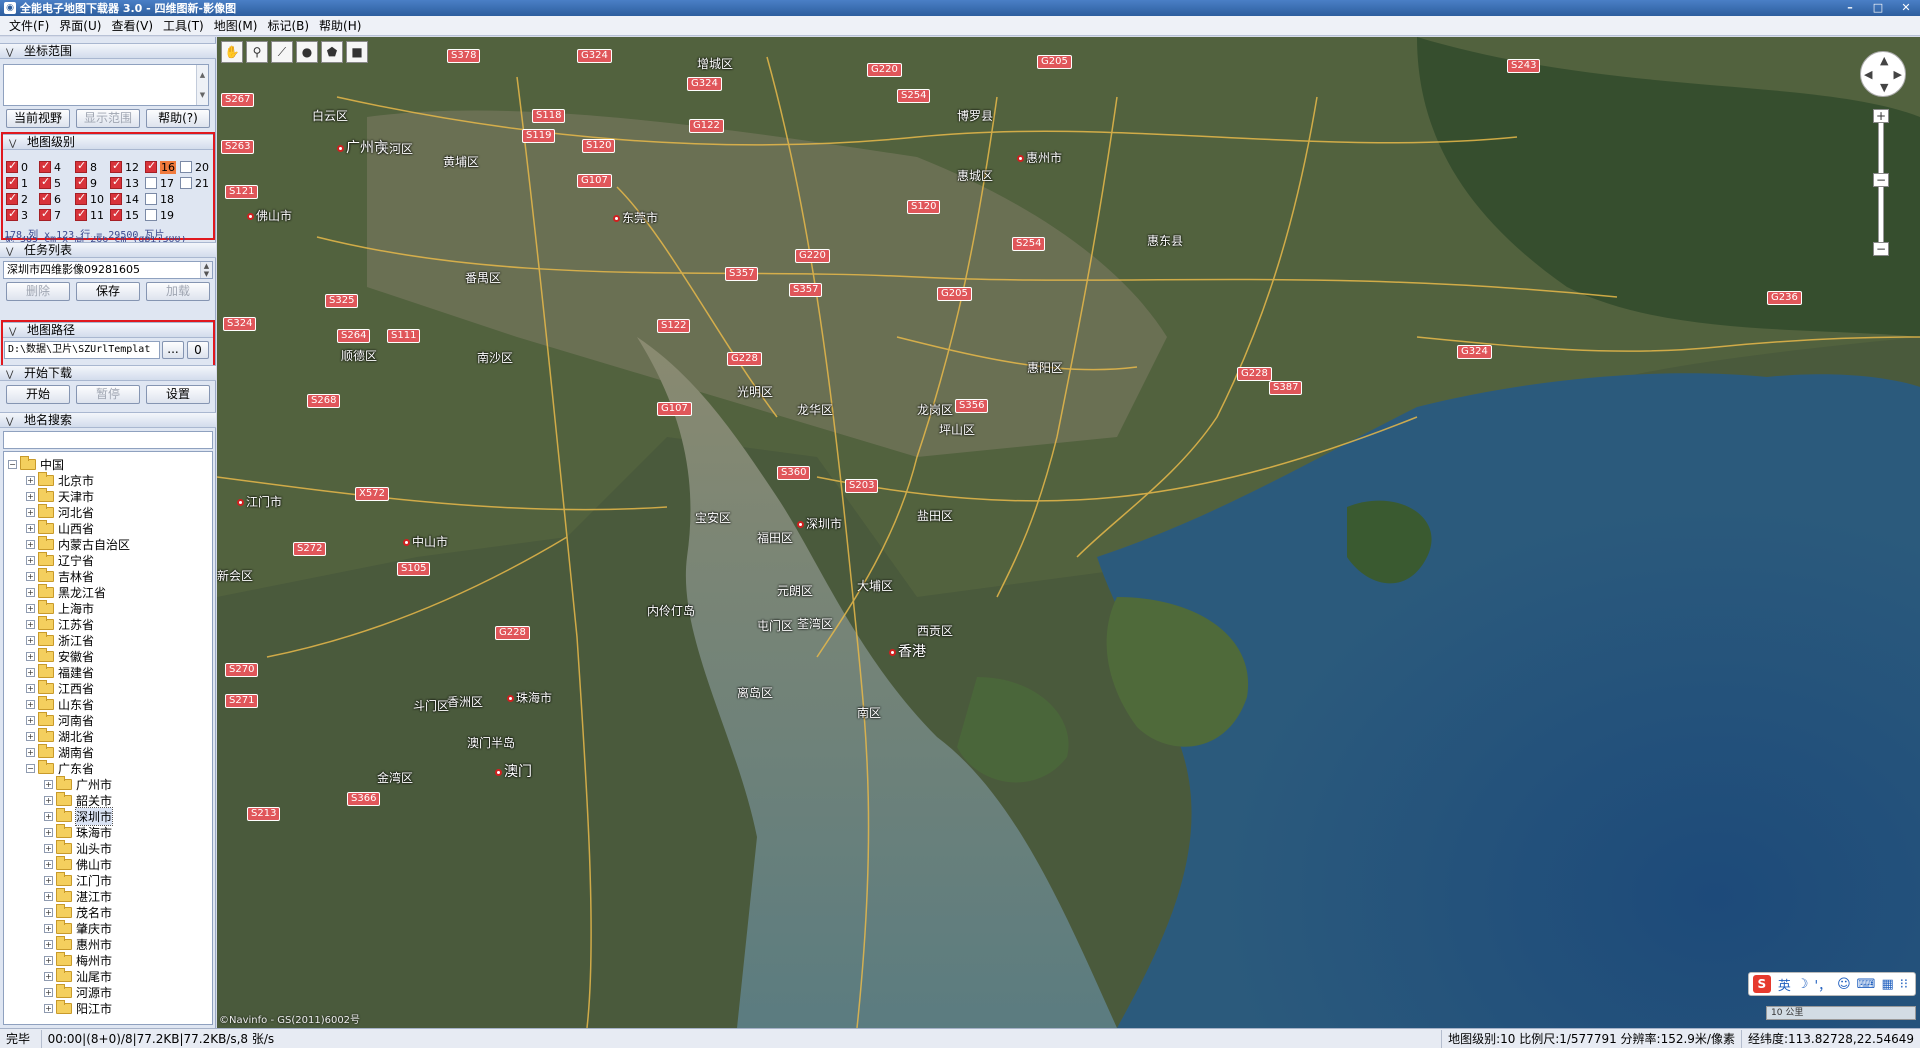 This screenshot has width=1920, height=1048. What do you see at coordinates (78, 799) in the screenshot?
I see `tree-node: + 韶关市` at bounding box center [78, 799].